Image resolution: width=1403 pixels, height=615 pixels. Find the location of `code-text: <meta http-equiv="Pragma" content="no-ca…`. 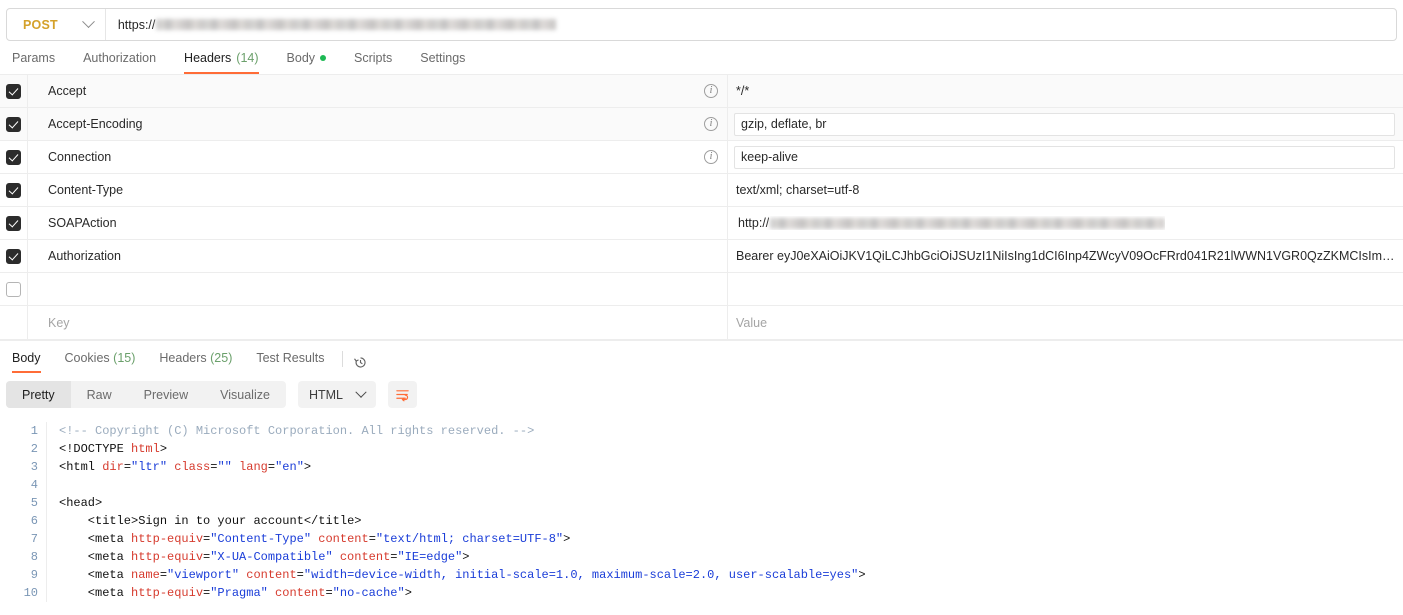

code-text: <meta http-equiv="Pragma" content="no-ca… is located at coordinates (235, 593).